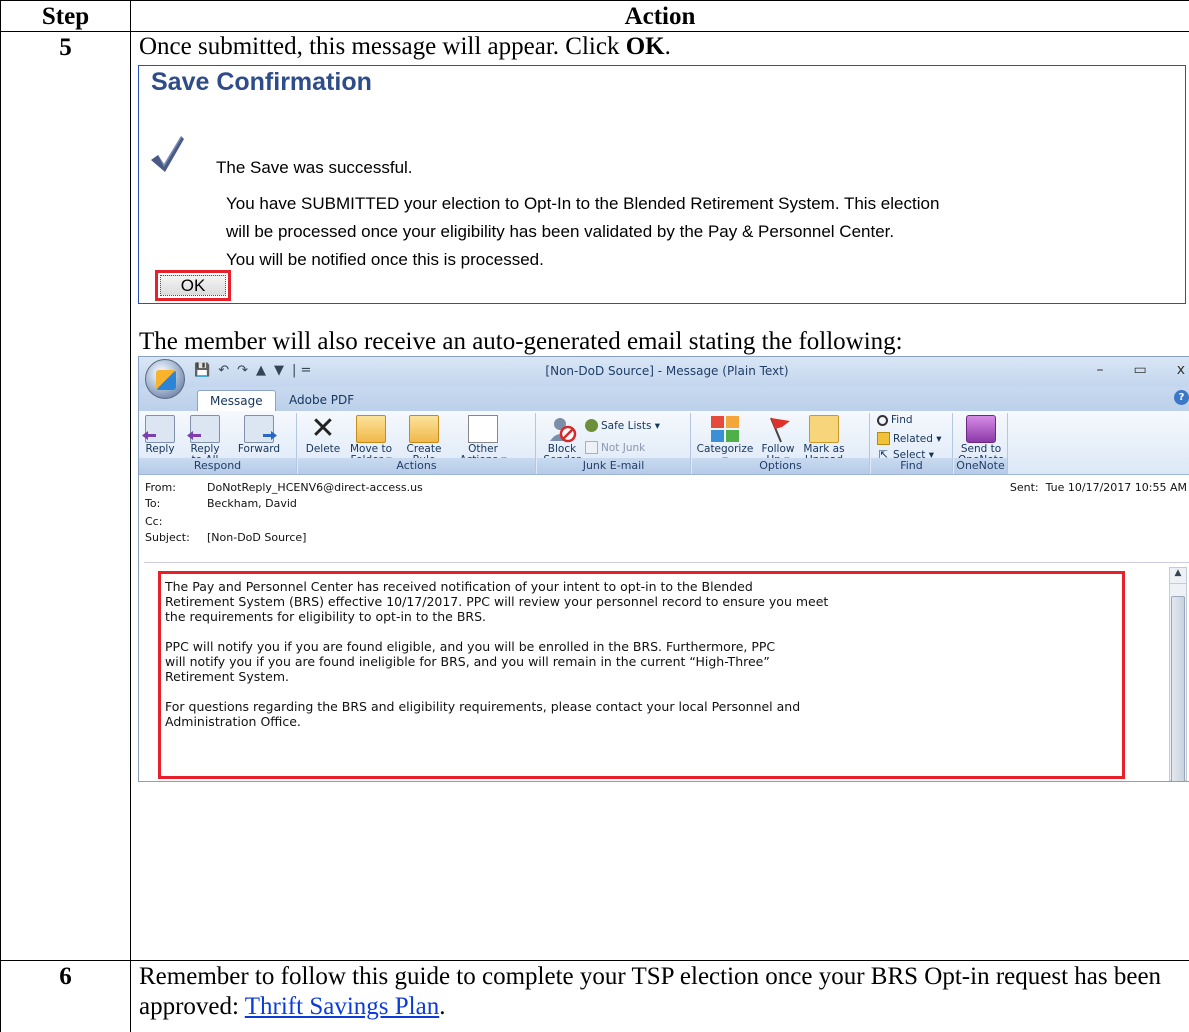 The width and height of the screenshot is (1189, 1032). I want to click on office-button, so click(165, 379).